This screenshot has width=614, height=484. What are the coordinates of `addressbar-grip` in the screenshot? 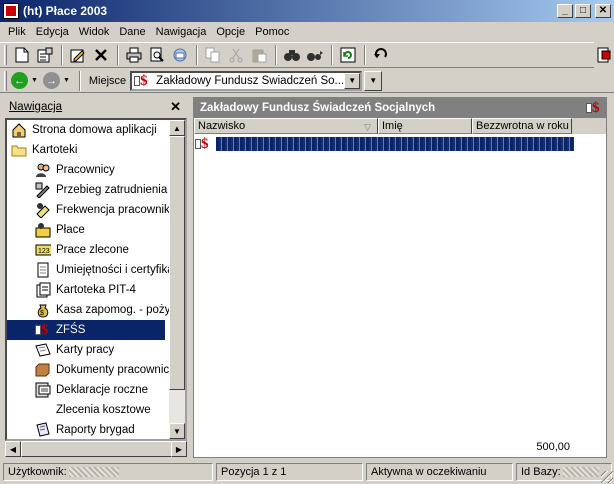 It's located at (5, 80).